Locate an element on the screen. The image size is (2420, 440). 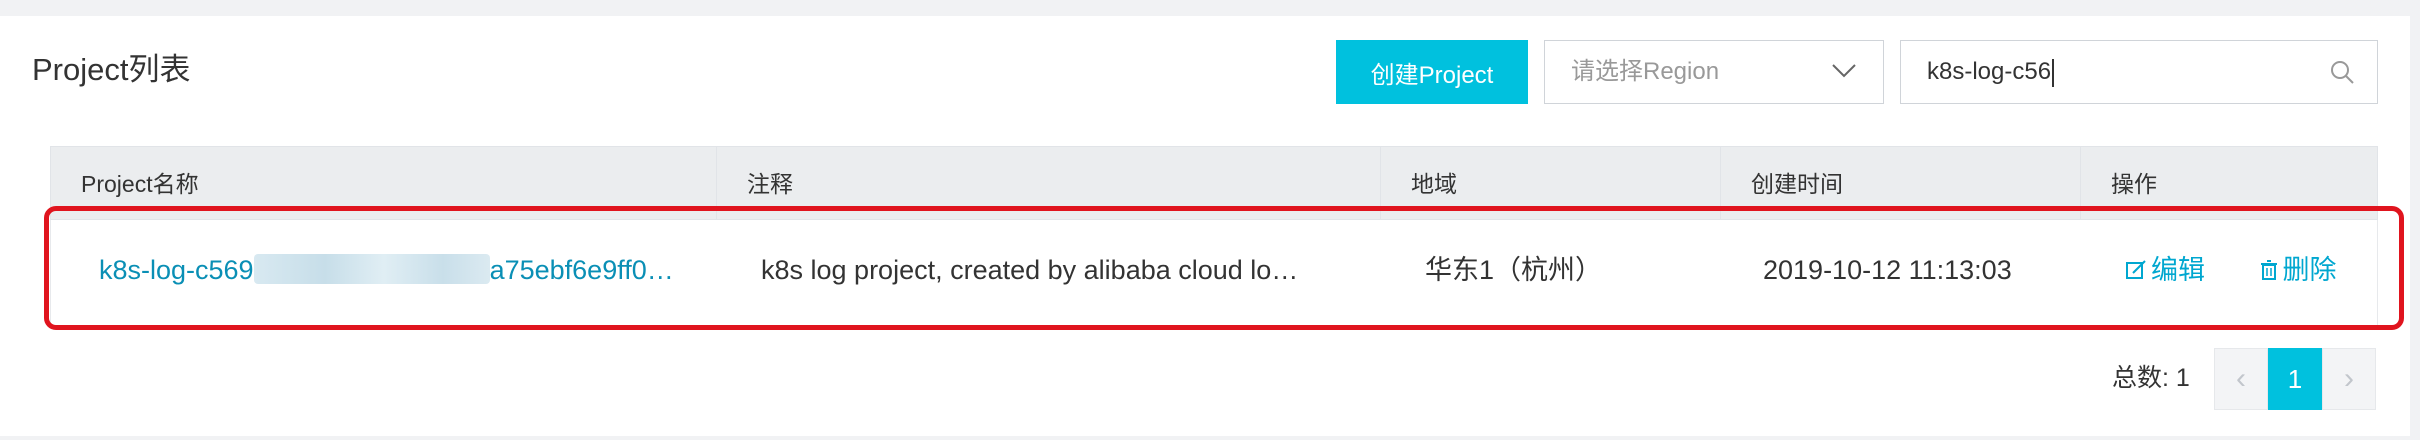
pagination: ‹ 1 › is located at coordinates (2295, 379).